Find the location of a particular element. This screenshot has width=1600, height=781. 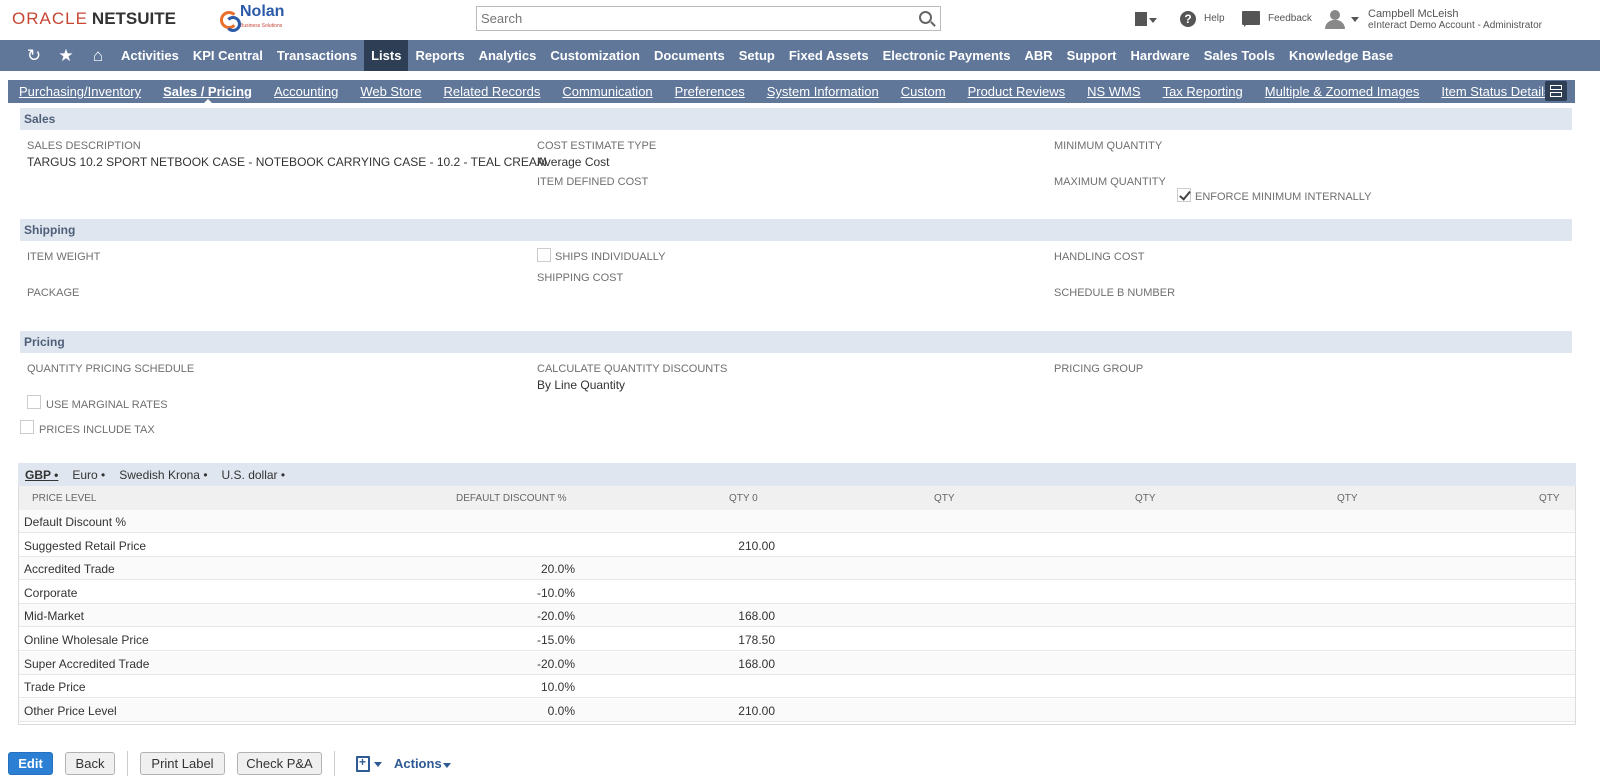

tab-accounting: Accounting is located at coordinates (306, 91).